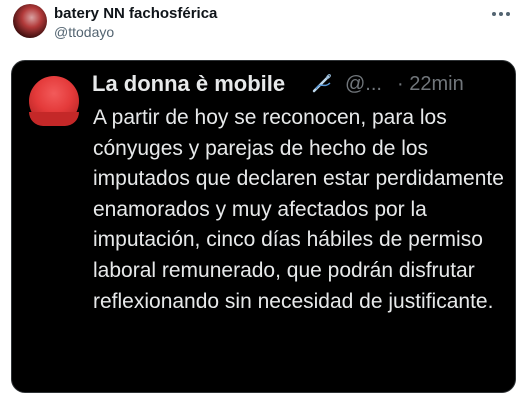 This screenshot has height=403, width=529. I want to click on quoted-avatar, so click(54, 101).